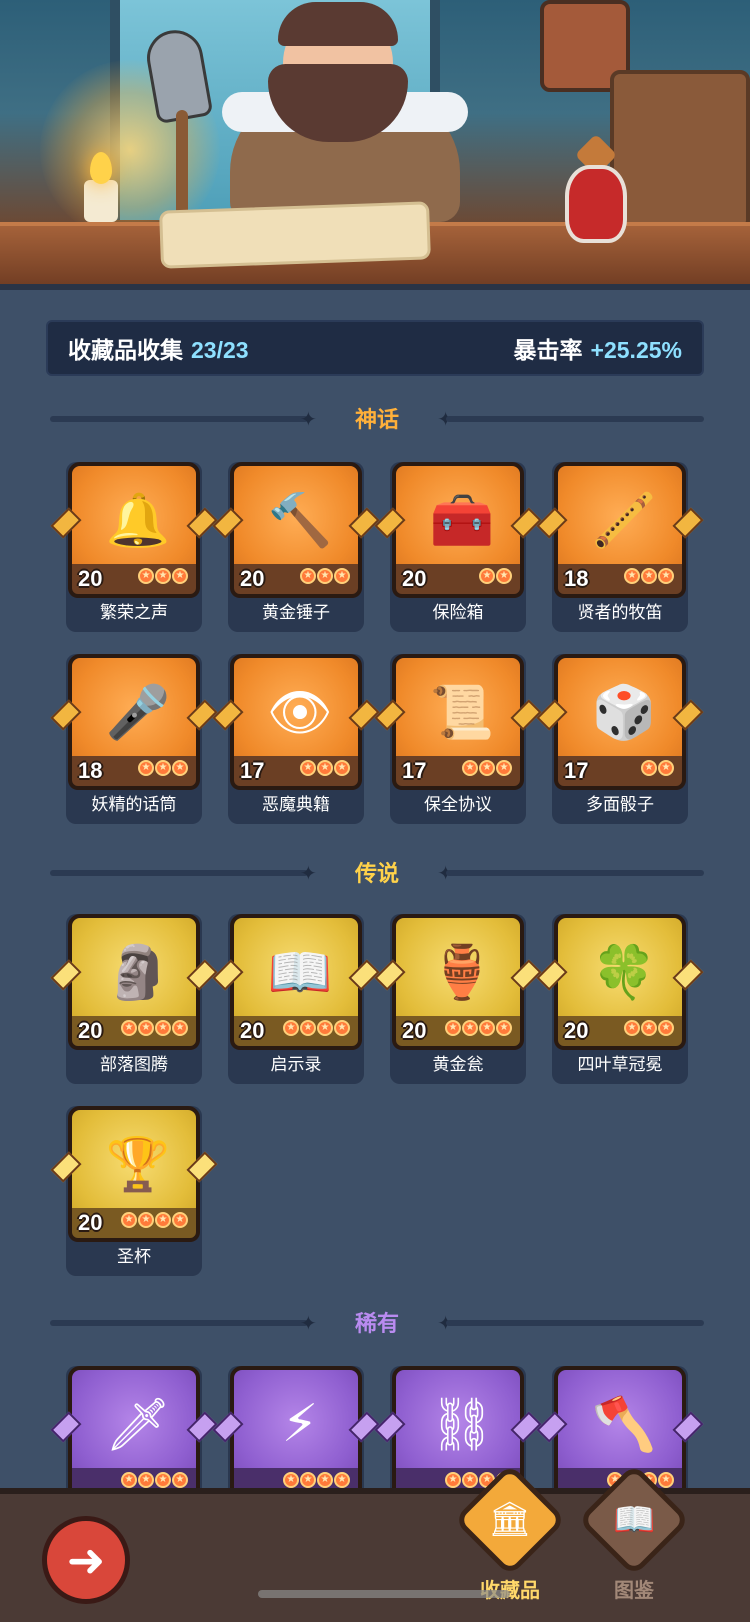 The width and height of the screenshot is (750, 1622). I want to click on tab-collection: 🏛 收藏品, so click(510, 1533).